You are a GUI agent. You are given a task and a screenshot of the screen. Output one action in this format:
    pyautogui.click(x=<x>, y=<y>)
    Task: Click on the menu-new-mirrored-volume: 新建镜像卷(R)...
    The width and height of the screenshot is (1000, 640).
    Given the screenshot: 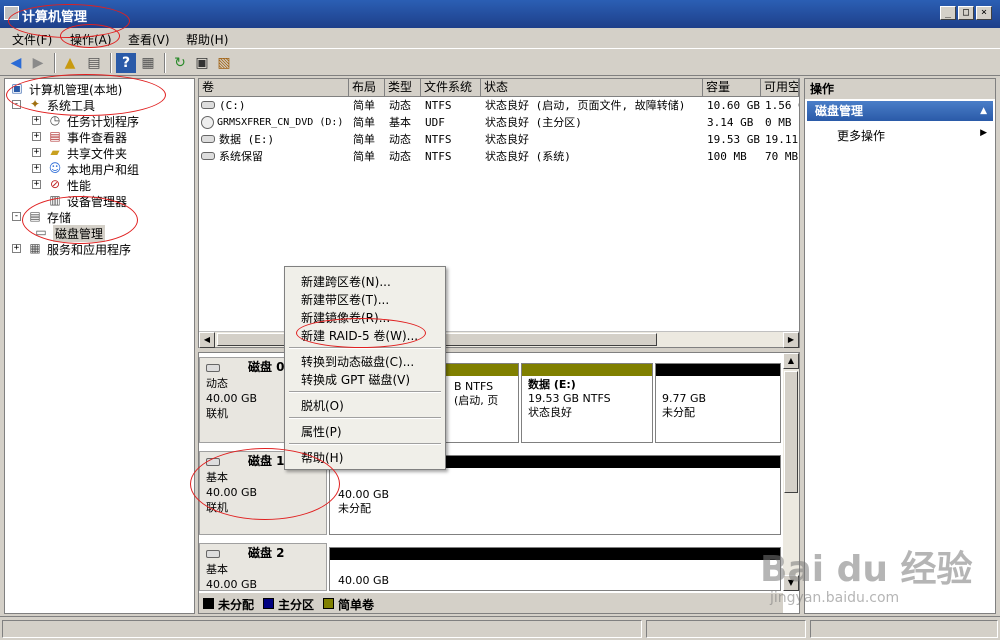 What is the action you would take?
    pyautogui.click(x=345, y=317)
    